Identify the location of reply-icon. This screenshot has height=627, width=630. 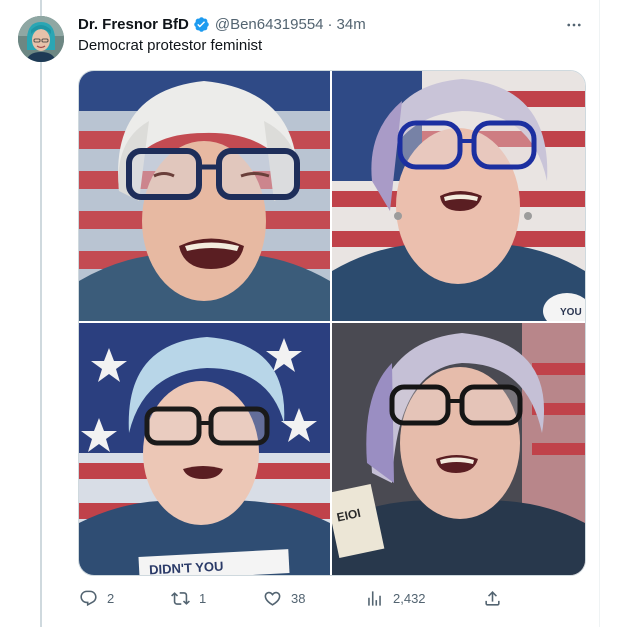
(88, 598).